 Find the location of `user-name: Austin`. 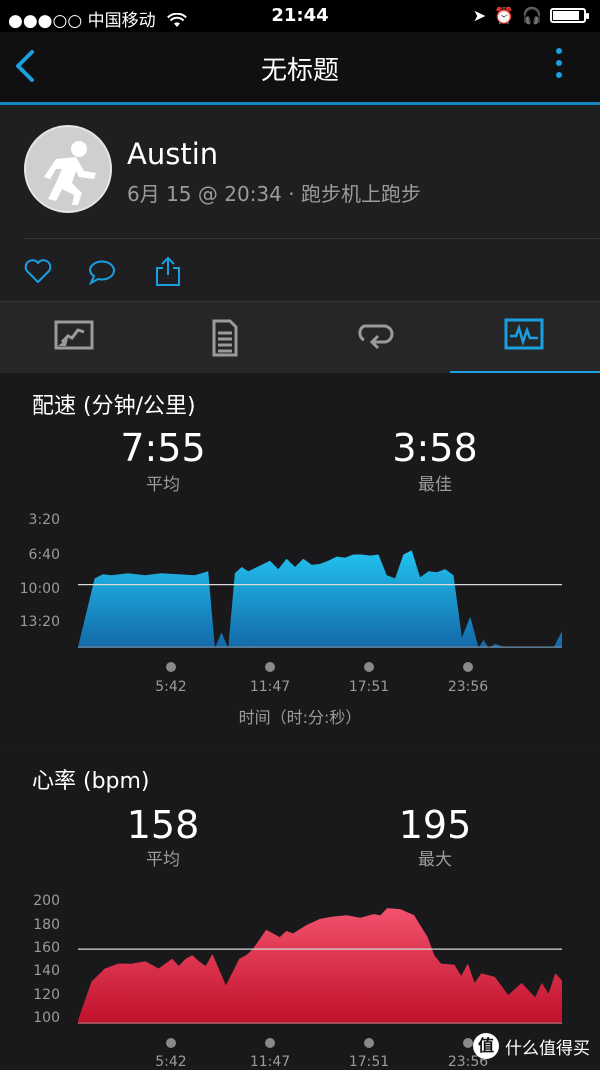

user-name: Austin is located at coordinates (172, 154).